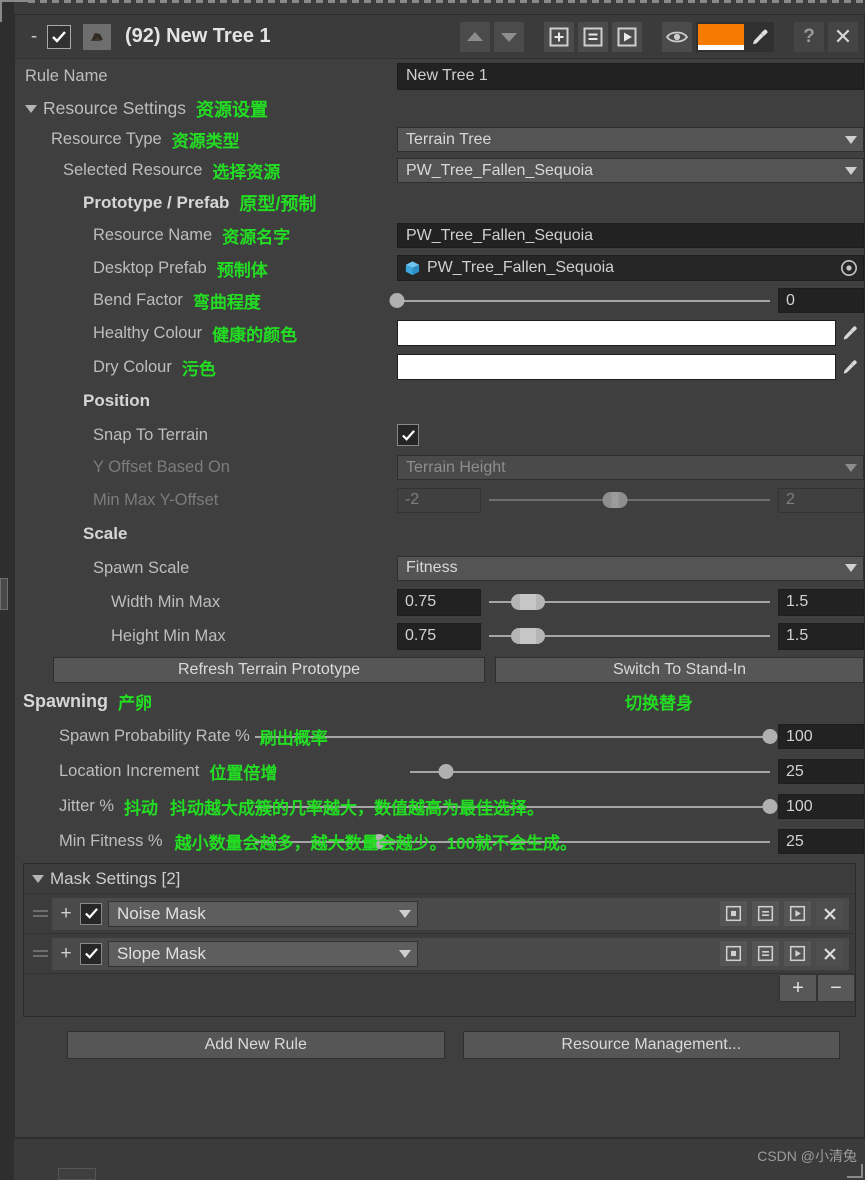  Describe the element at coordinates (135, 703) in the screenshot. I see `spawning-label-zh: 产卵` at that location.